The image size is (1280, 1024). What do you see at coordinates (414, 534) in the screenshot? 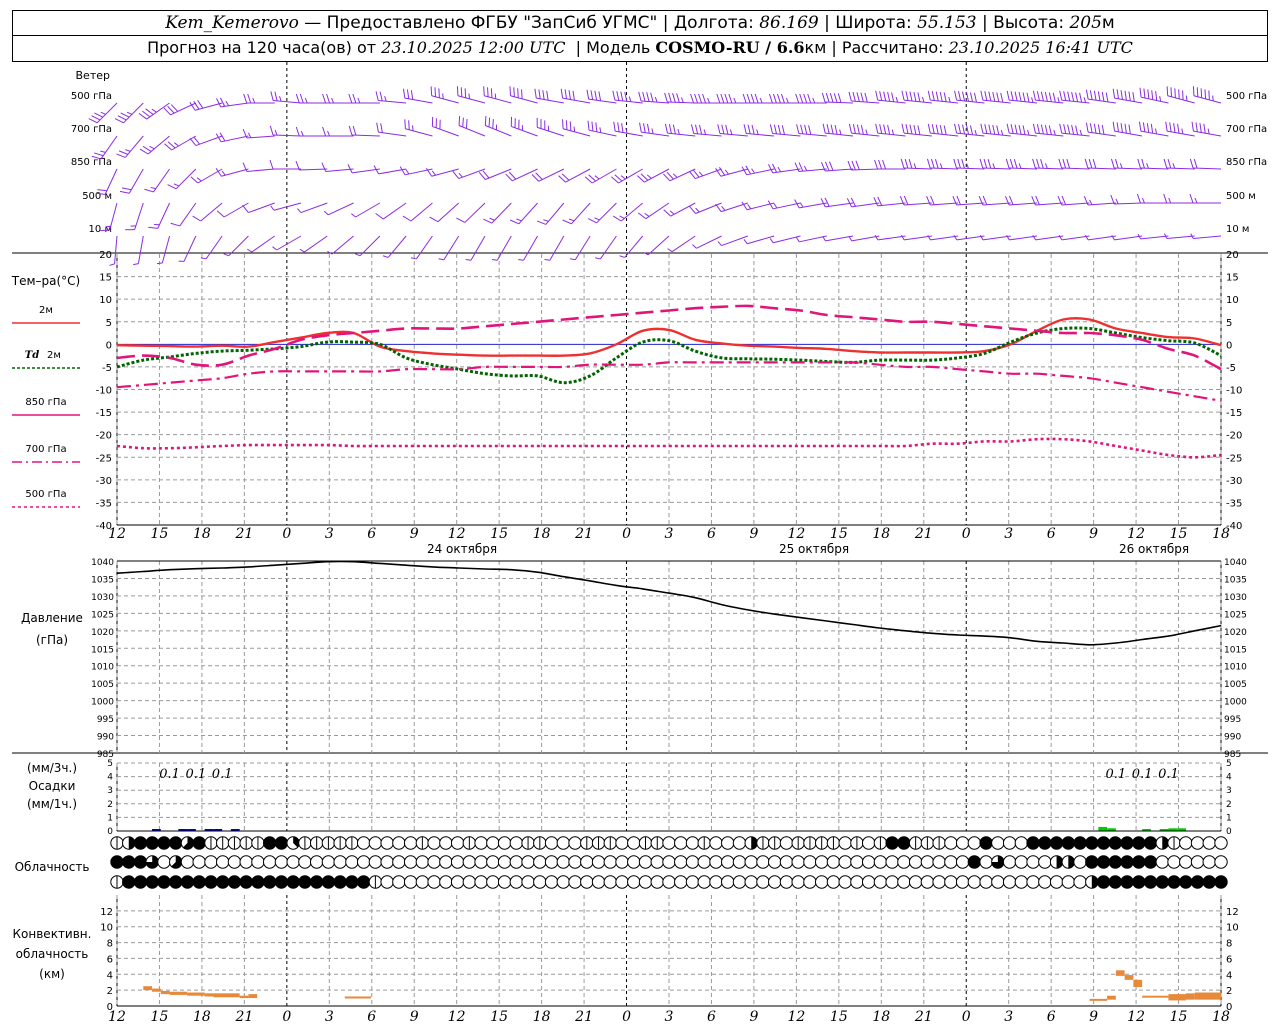
I see `x-tick-label: 9` at bounding box center [414, 534].